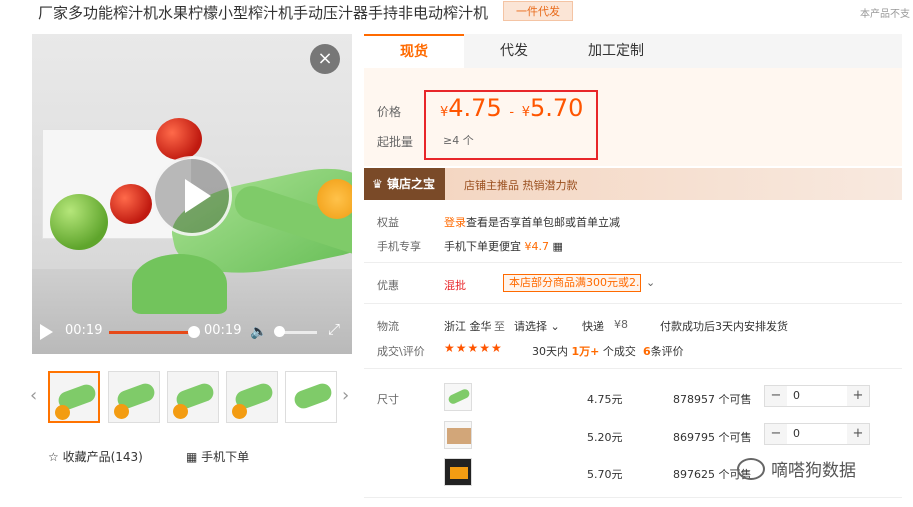 This screenshot has width=913, height=507. What do you see at coordinates (633, 184) in the screenshot?
I see `shop-treasure-bar: ♛ 镇店之宝 店铺主推品 热销潜力款` at bounding box center [633, 184].